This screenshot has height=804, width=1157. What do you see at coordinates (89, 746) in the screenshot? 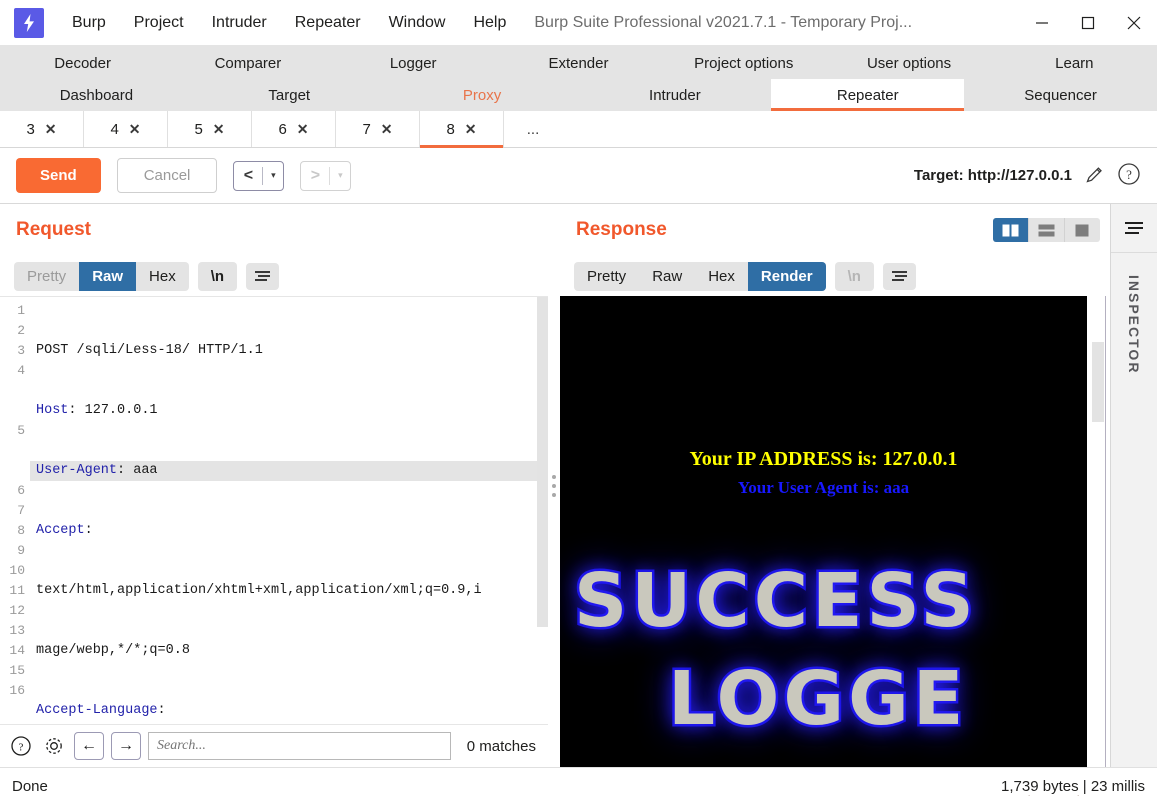
I see `search-prev-button: ←` at bounding box center [89, 746].